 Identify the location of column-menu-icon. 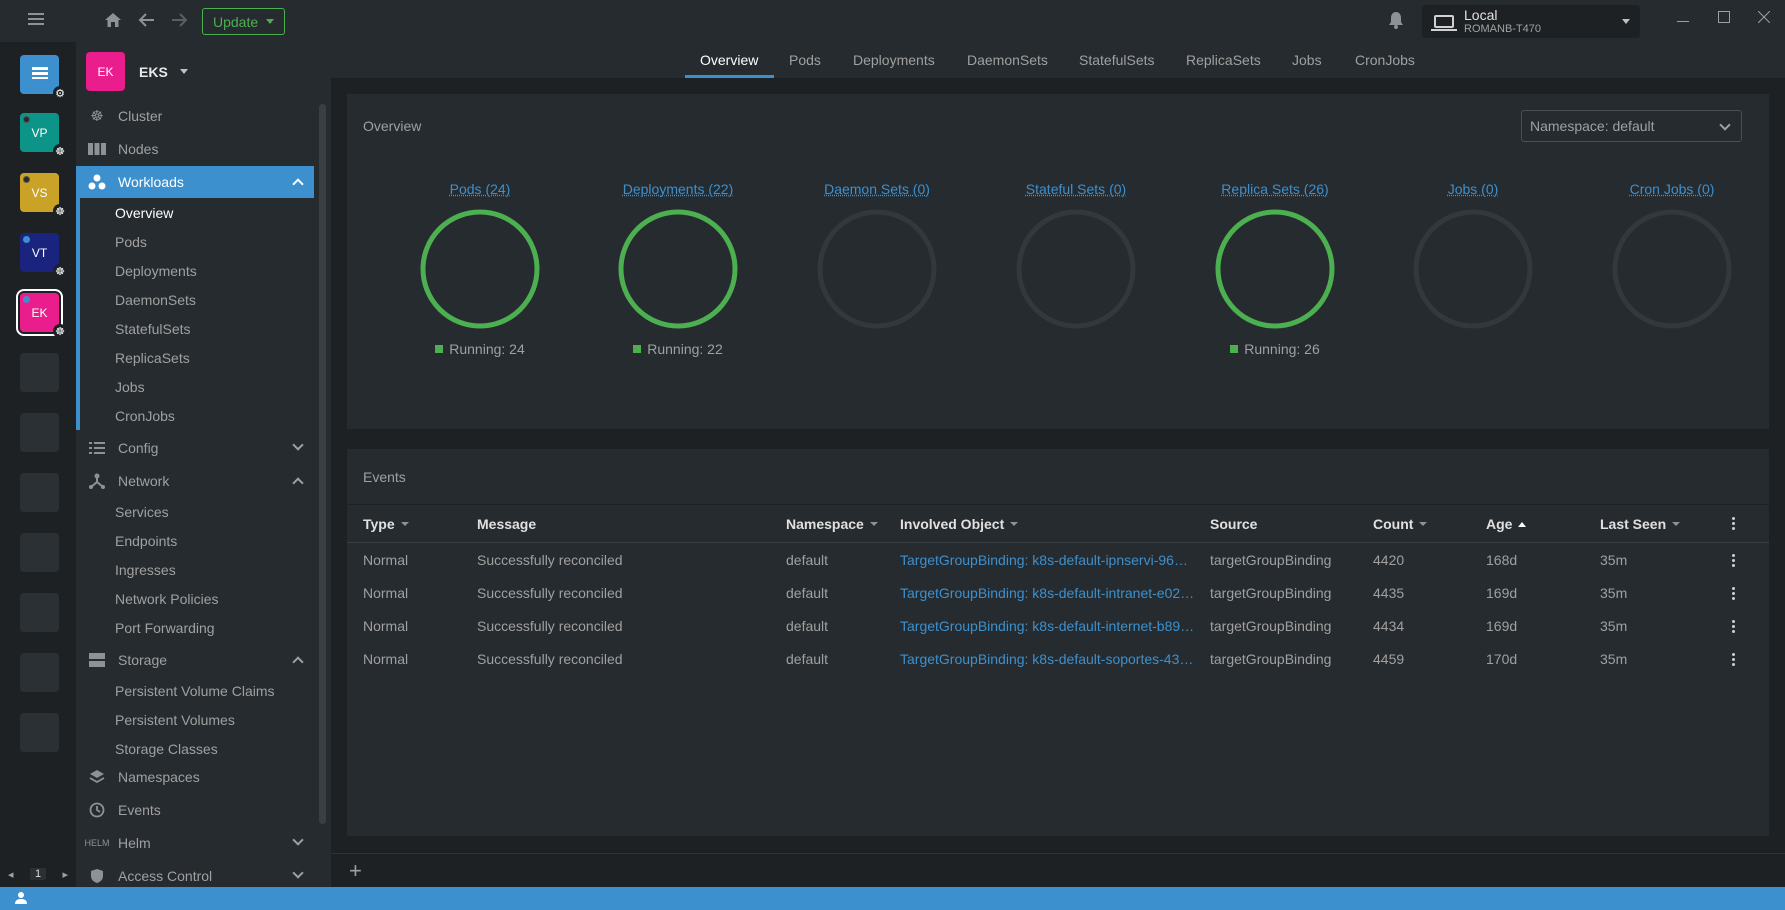
(1733, 523).